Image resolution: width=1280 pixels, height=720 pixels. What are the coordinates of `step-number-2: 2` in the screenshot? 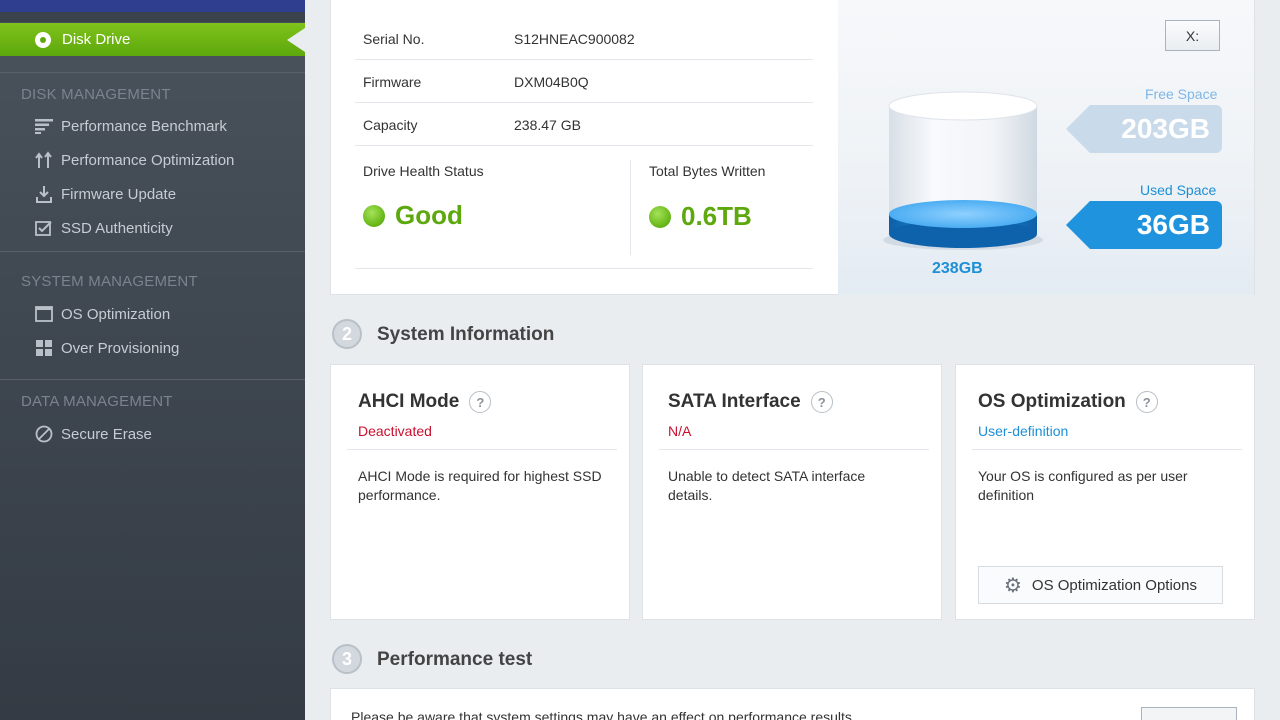 It's located at (347, 334).